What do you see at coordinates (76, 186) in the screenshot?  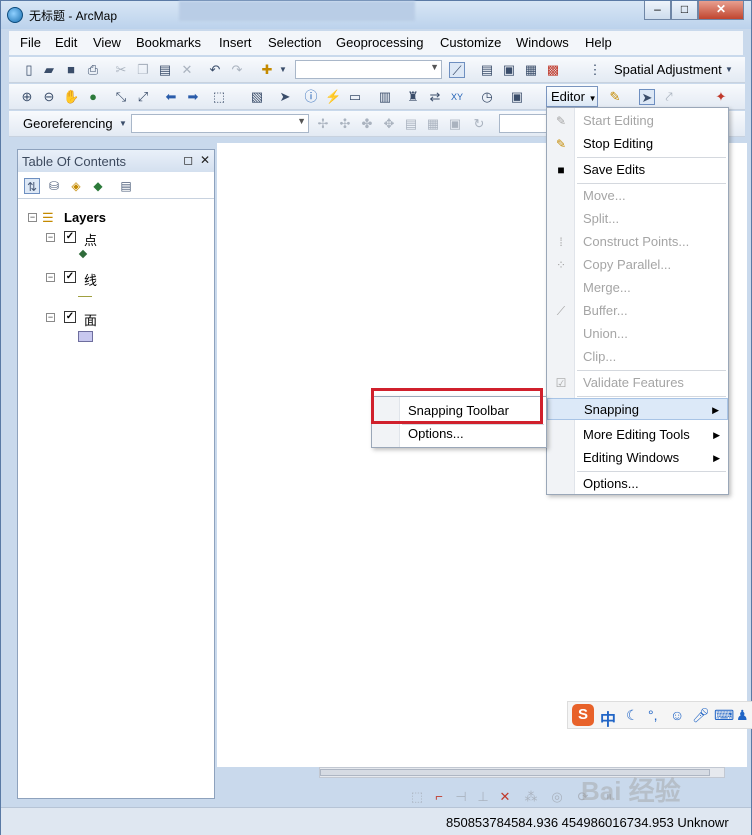 I see `list-by-visibility-icon: ◈` at bounding box center [76, 186].